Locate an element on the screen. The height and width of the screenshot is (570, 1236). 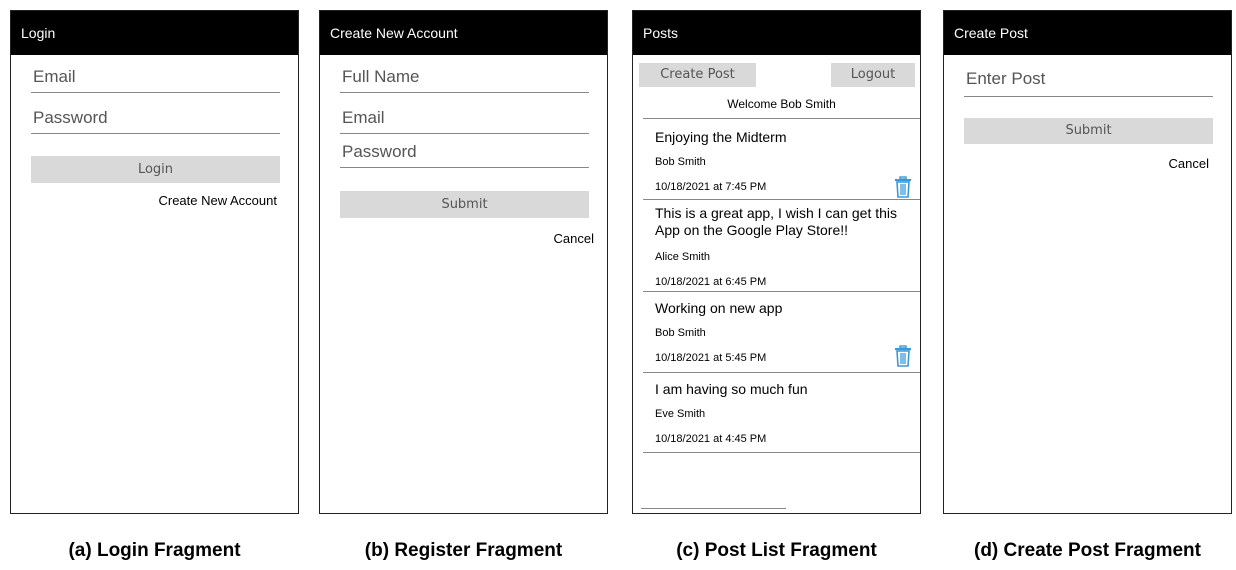
register-cancel-link: Cancel is located at coordinates (574, 238).